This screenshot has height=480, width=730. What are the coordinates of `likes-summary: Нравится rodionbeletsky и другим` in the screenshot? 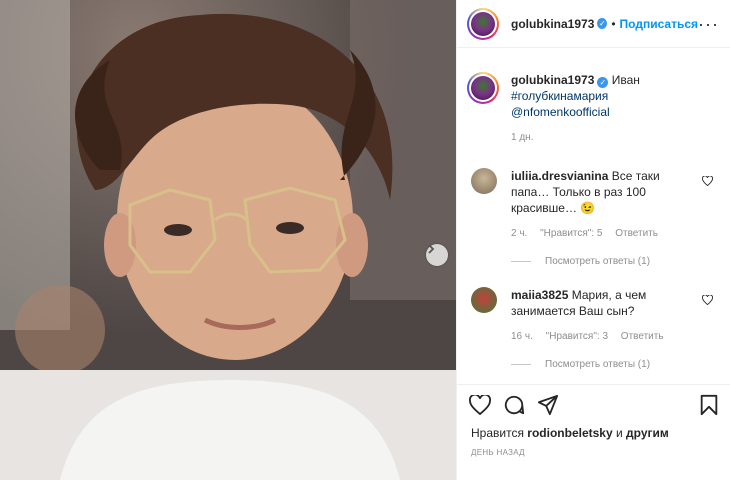 It's located at (570, 433).